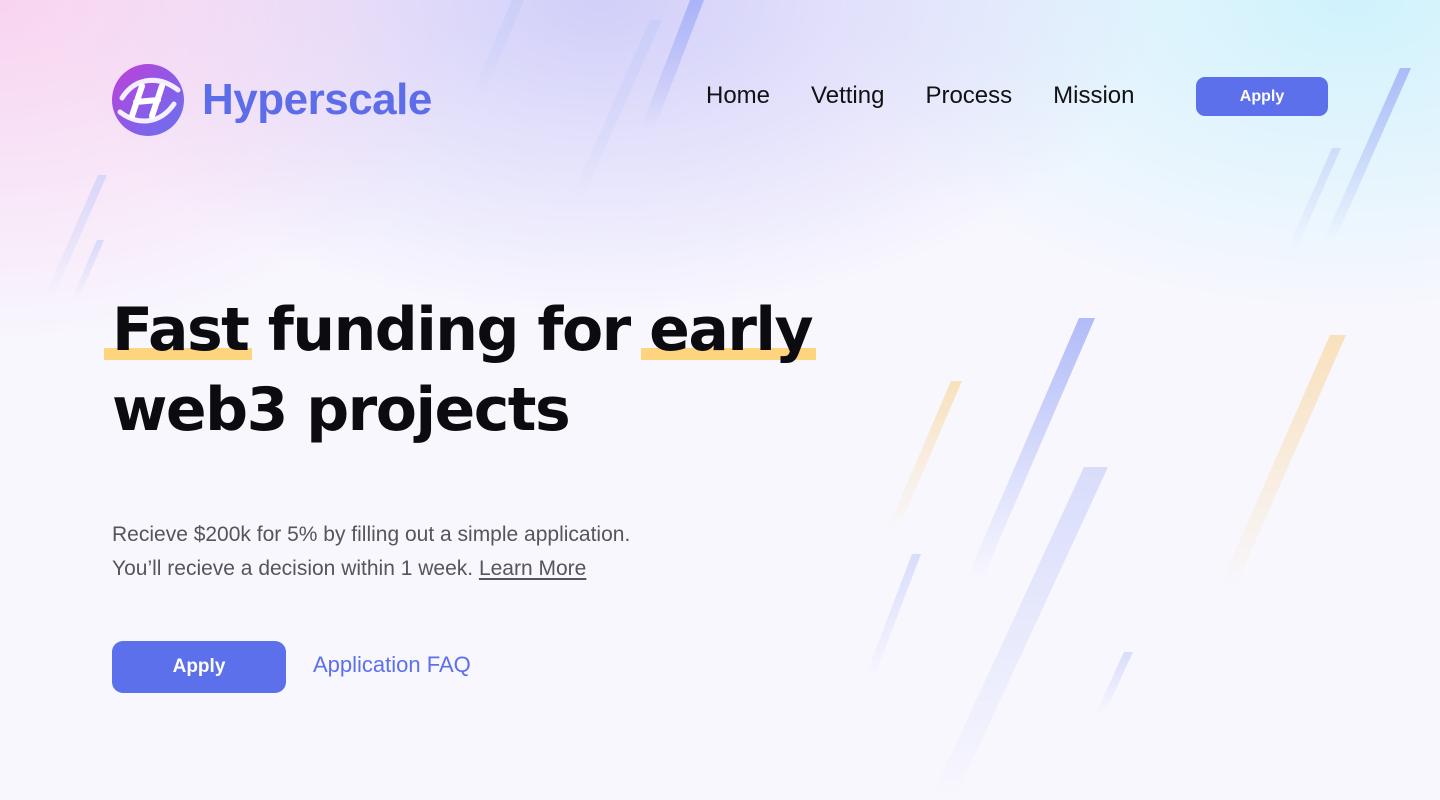 The width and height of the screenshot is (1440, 800). I want to click on hyperscale-logo-icon, so click(148, 100).